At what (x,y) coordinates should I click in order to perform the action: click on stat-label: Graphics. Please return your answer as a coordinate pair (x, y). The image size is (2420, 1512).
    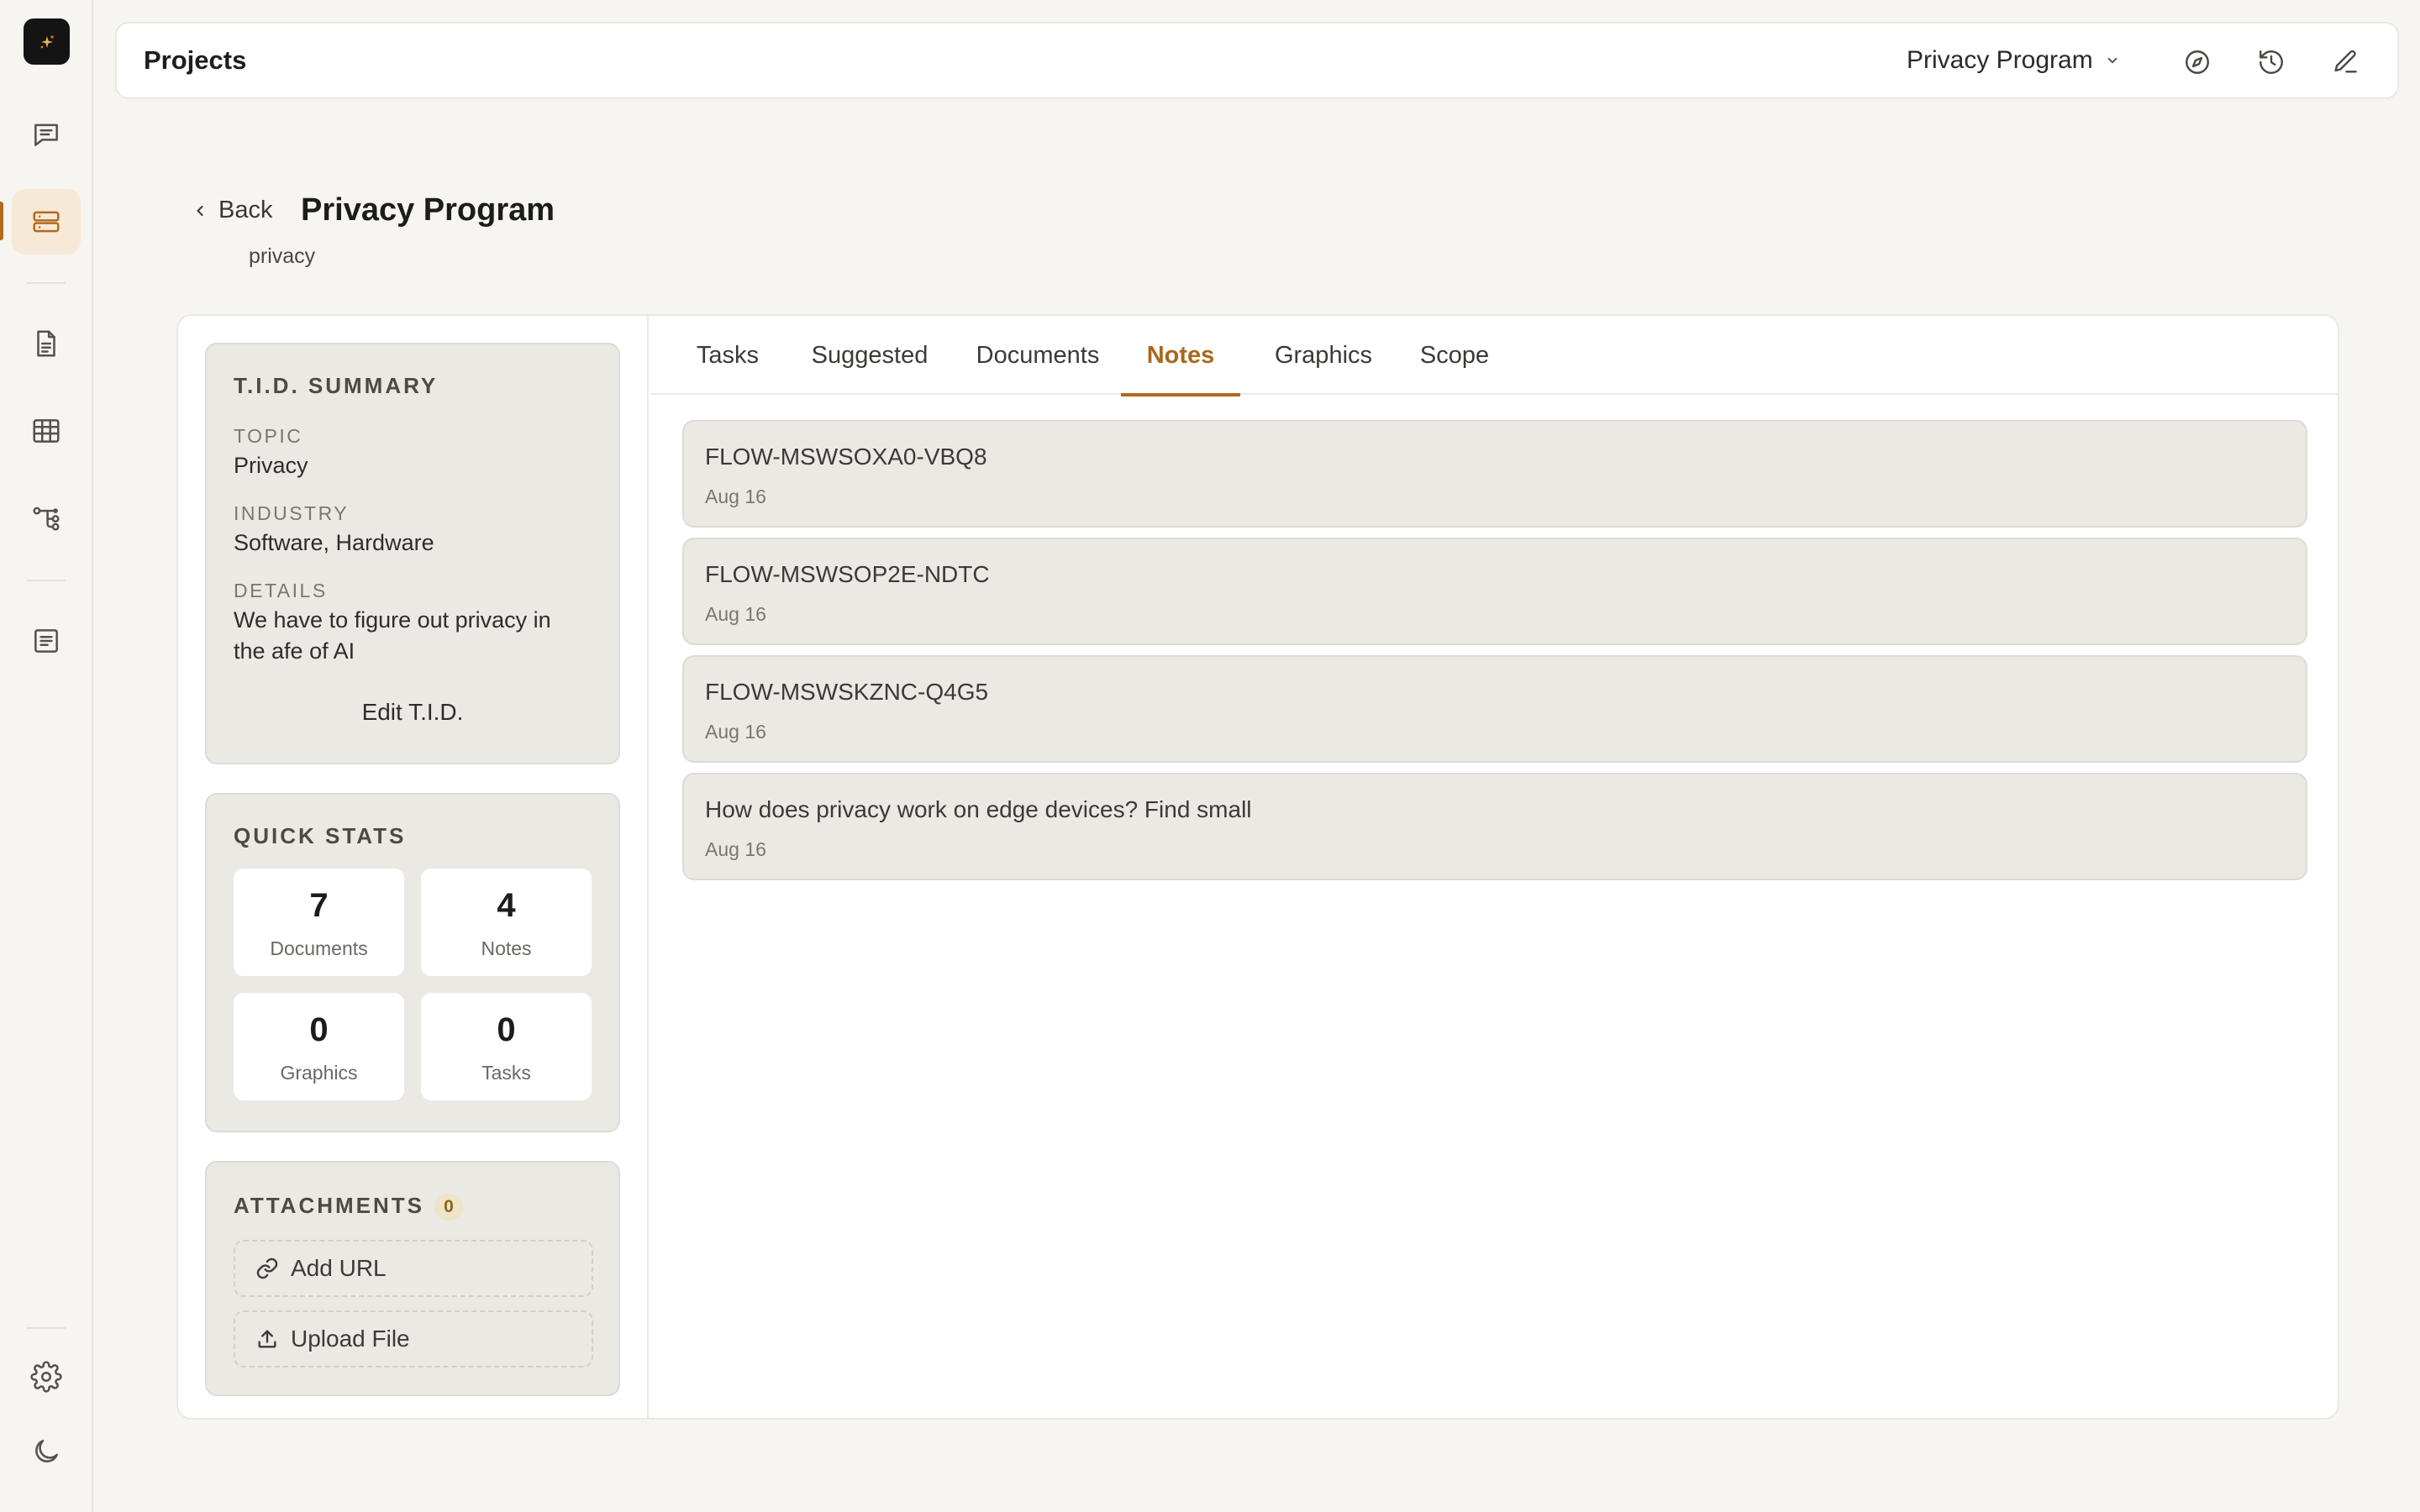
    Looking at the image, I should click on (319, 1073).